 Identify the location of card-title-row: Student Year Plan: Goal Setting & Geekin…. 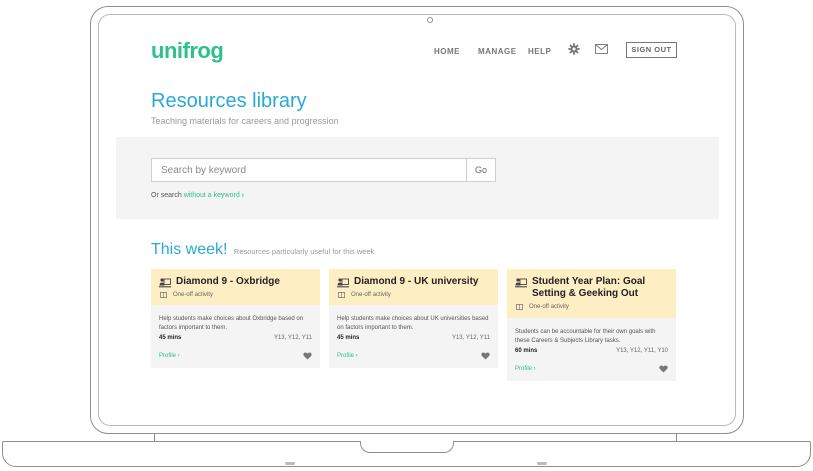
(591, 288).